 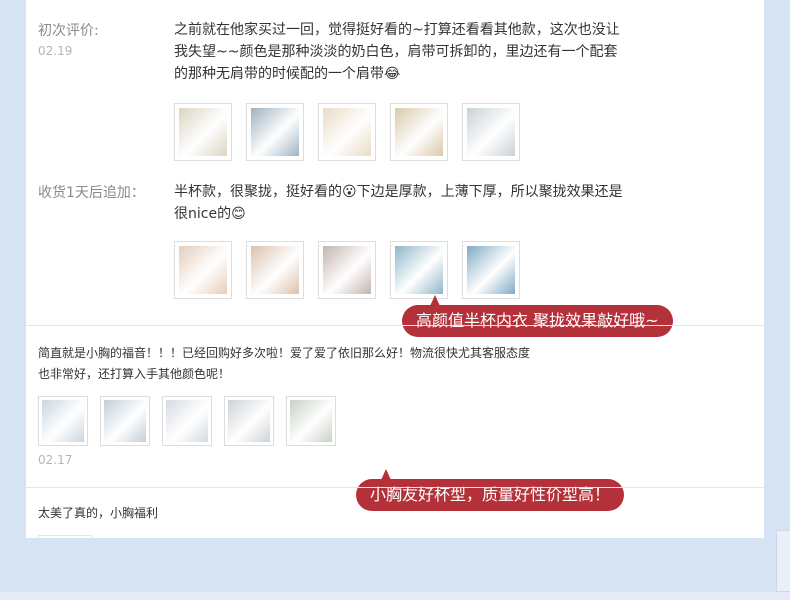 What do you see at coordinates (783, 561) in the screenshot?
I see `side-scroll-tab` at bounding box center [783, 561].